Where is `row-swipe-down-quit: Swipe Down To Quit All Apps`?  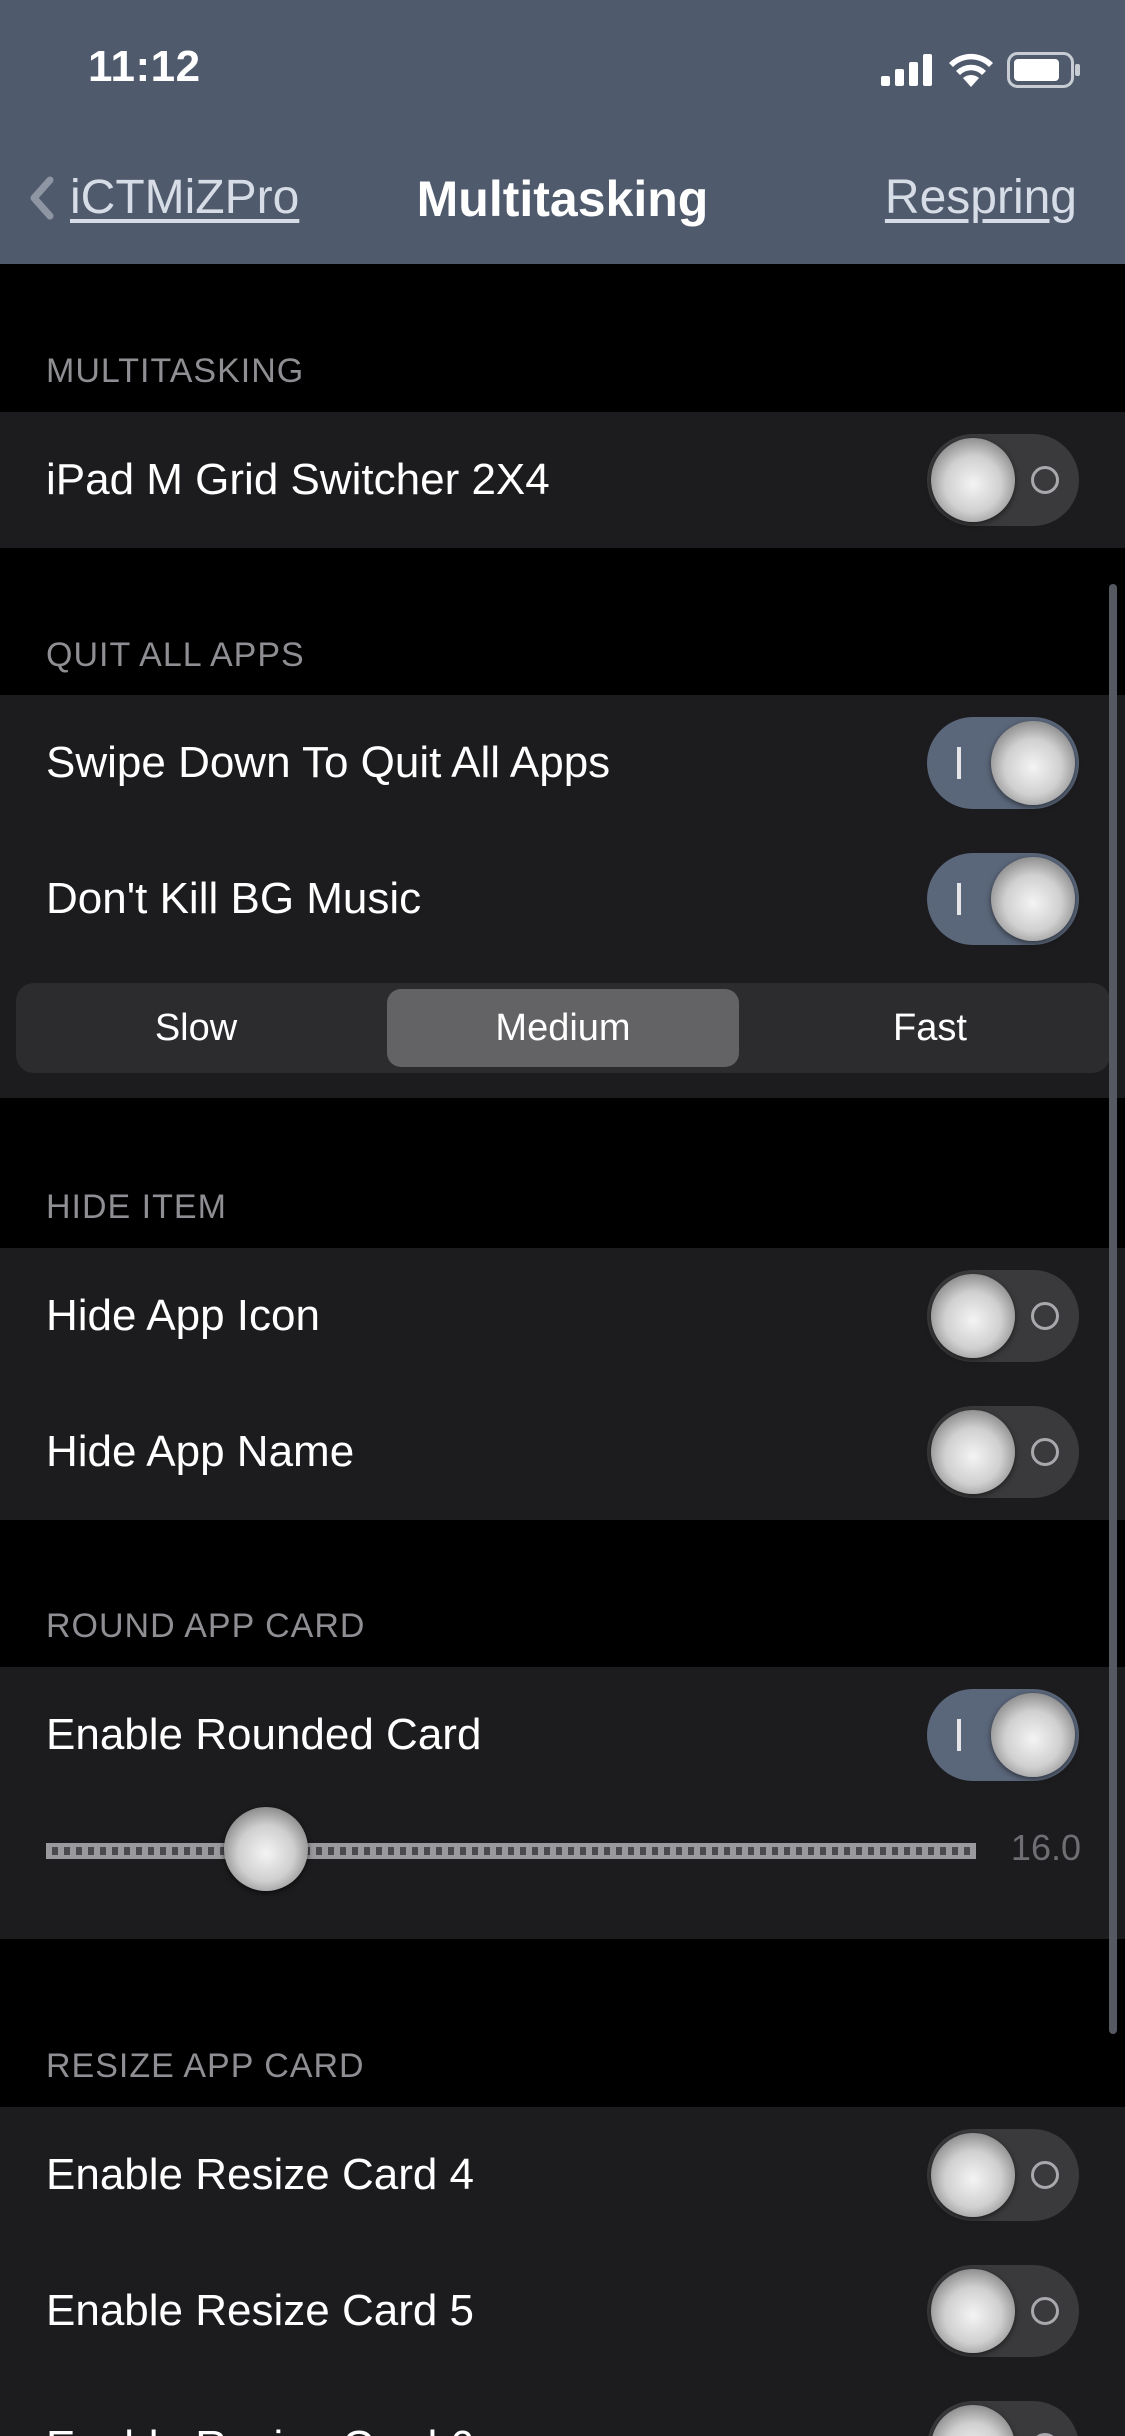
row-swipe-down-quit: Swipe Down To Quit All Apps is located at coordinates (562, 763).